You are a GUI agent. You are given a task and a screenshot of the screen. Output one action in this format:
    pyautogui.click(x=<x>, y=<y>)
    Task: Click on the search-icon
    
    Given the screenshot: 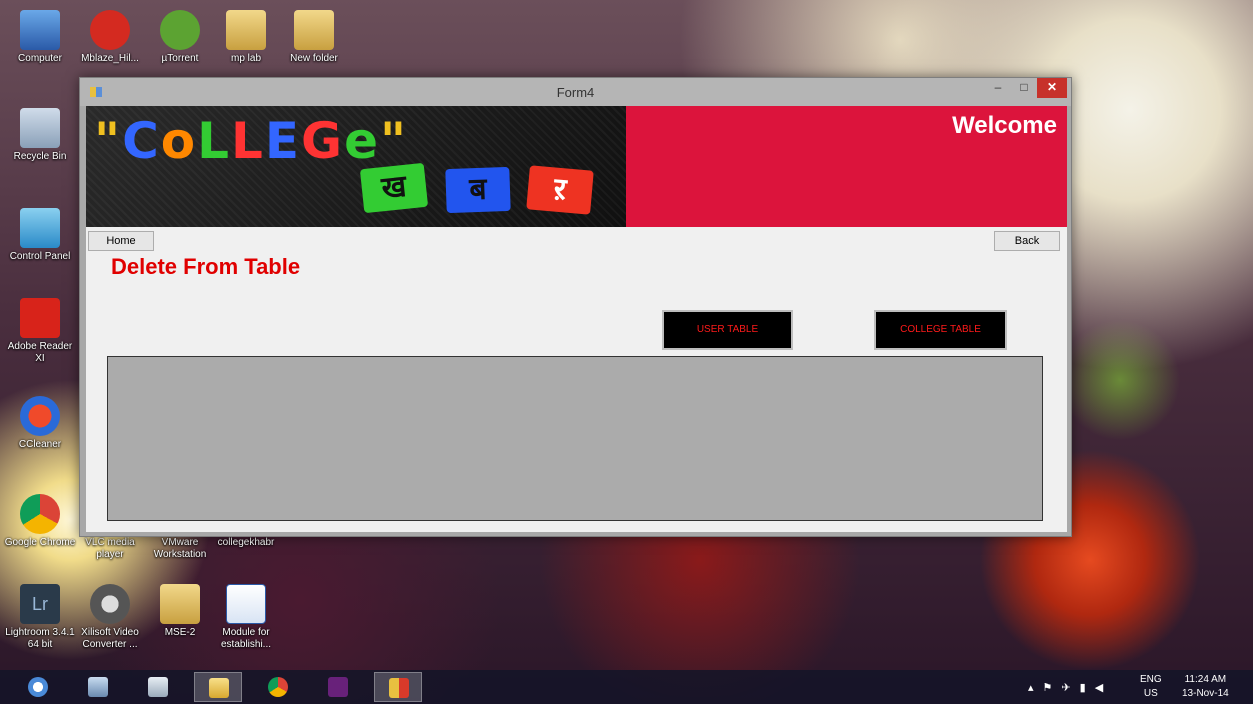 What is the action you would take?
    pyautogui.click(x=38, y=687)
    